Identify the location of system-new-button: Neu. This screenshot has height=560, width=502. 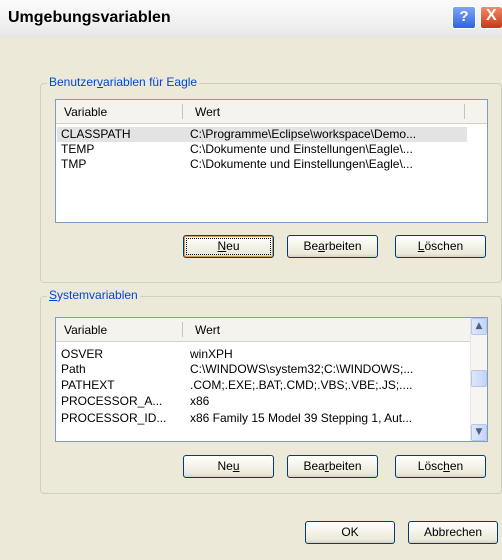
(228, 466).